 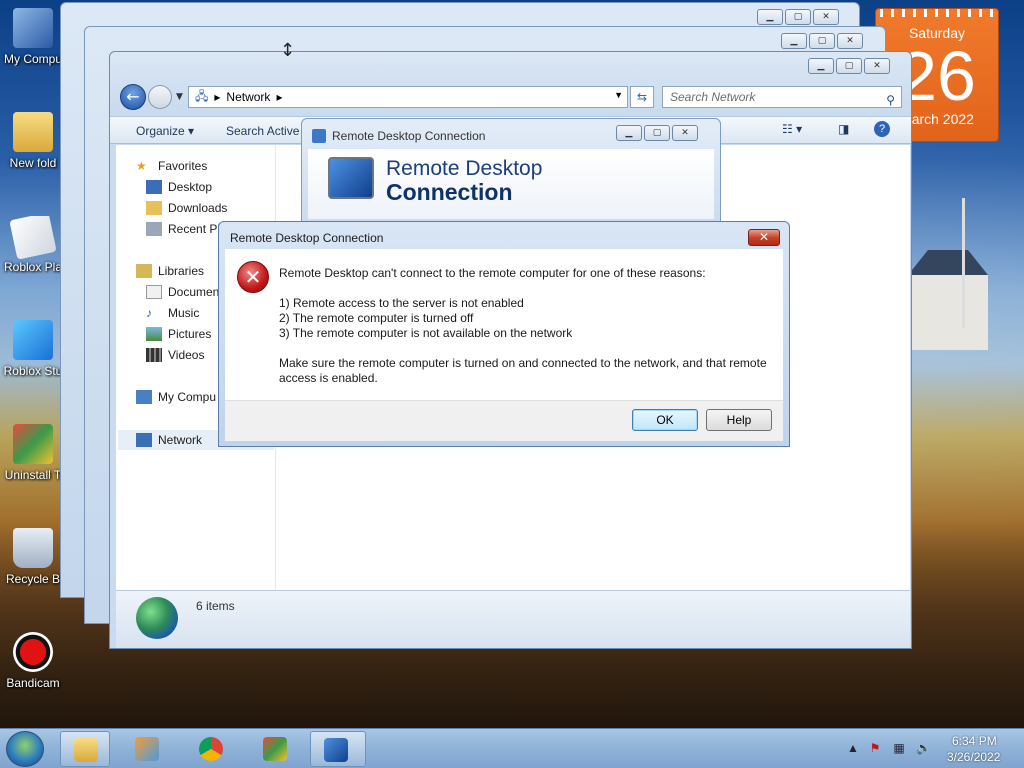 What do you see at coordinates (843, 129) in the screenshot?
I see `preview-pane-icon: ◨` at bounding box center [843, 129].